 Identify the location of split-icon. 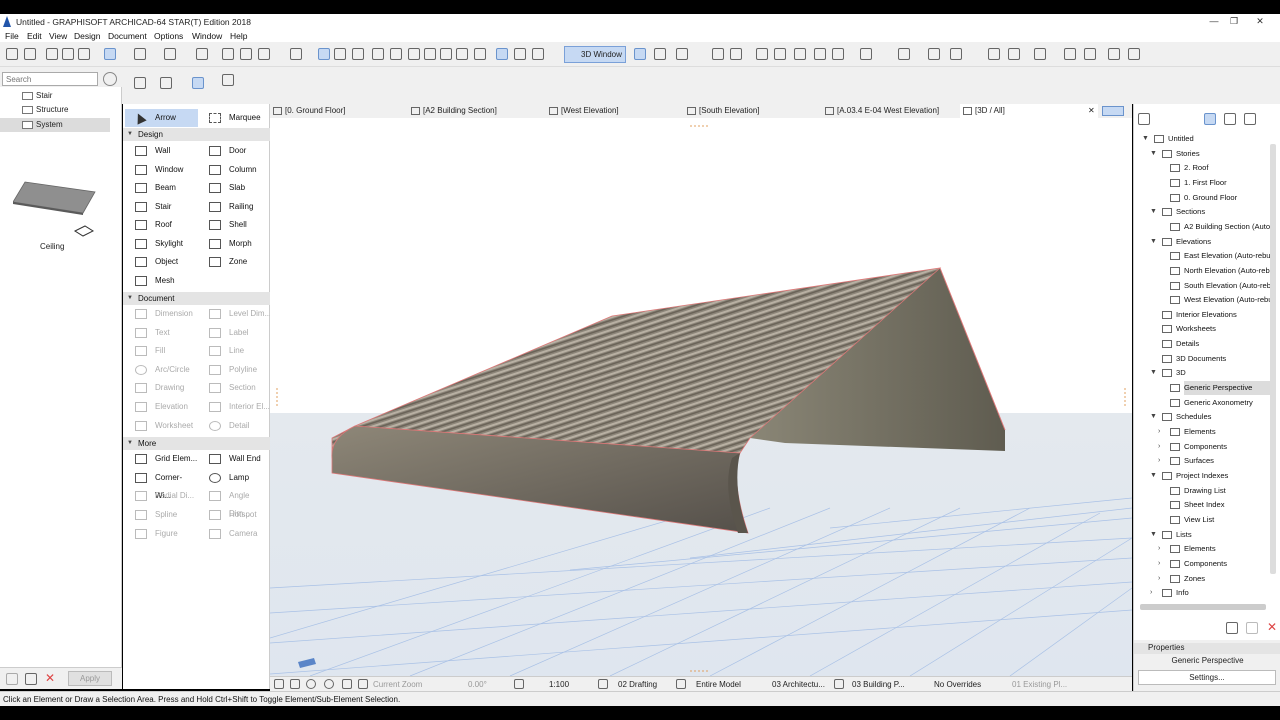
(414, 54).